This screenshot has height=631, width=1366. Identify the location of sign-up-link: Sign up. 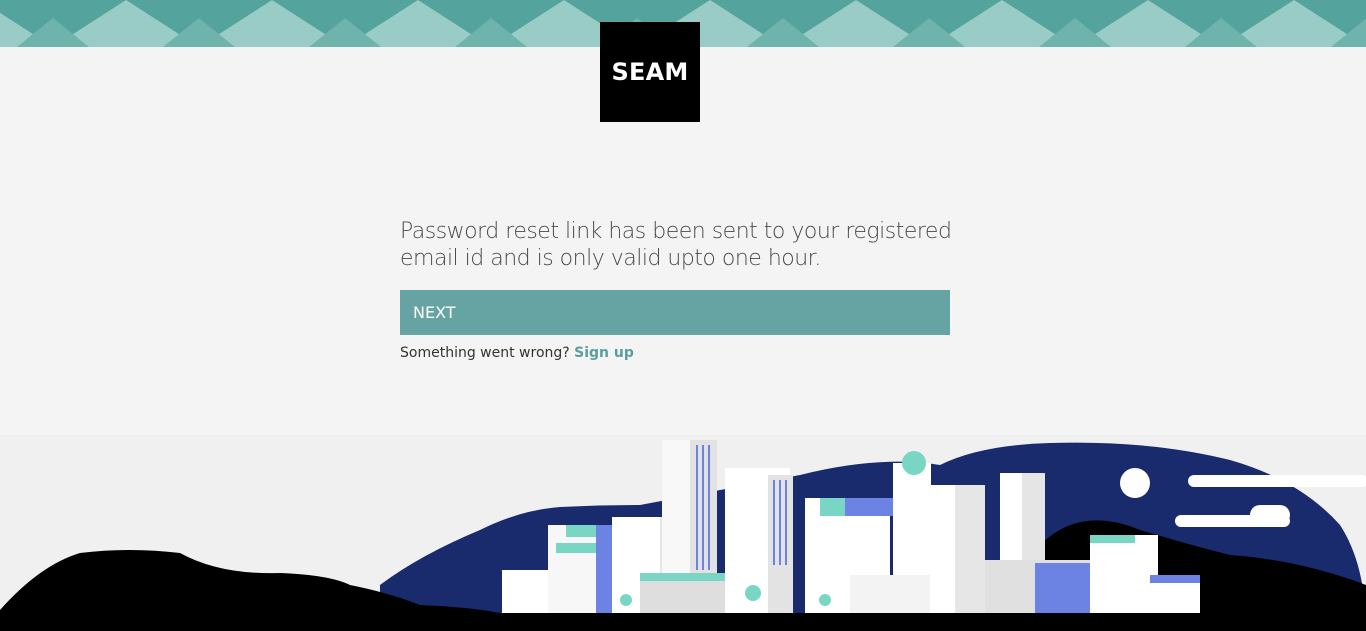
(604, 353).